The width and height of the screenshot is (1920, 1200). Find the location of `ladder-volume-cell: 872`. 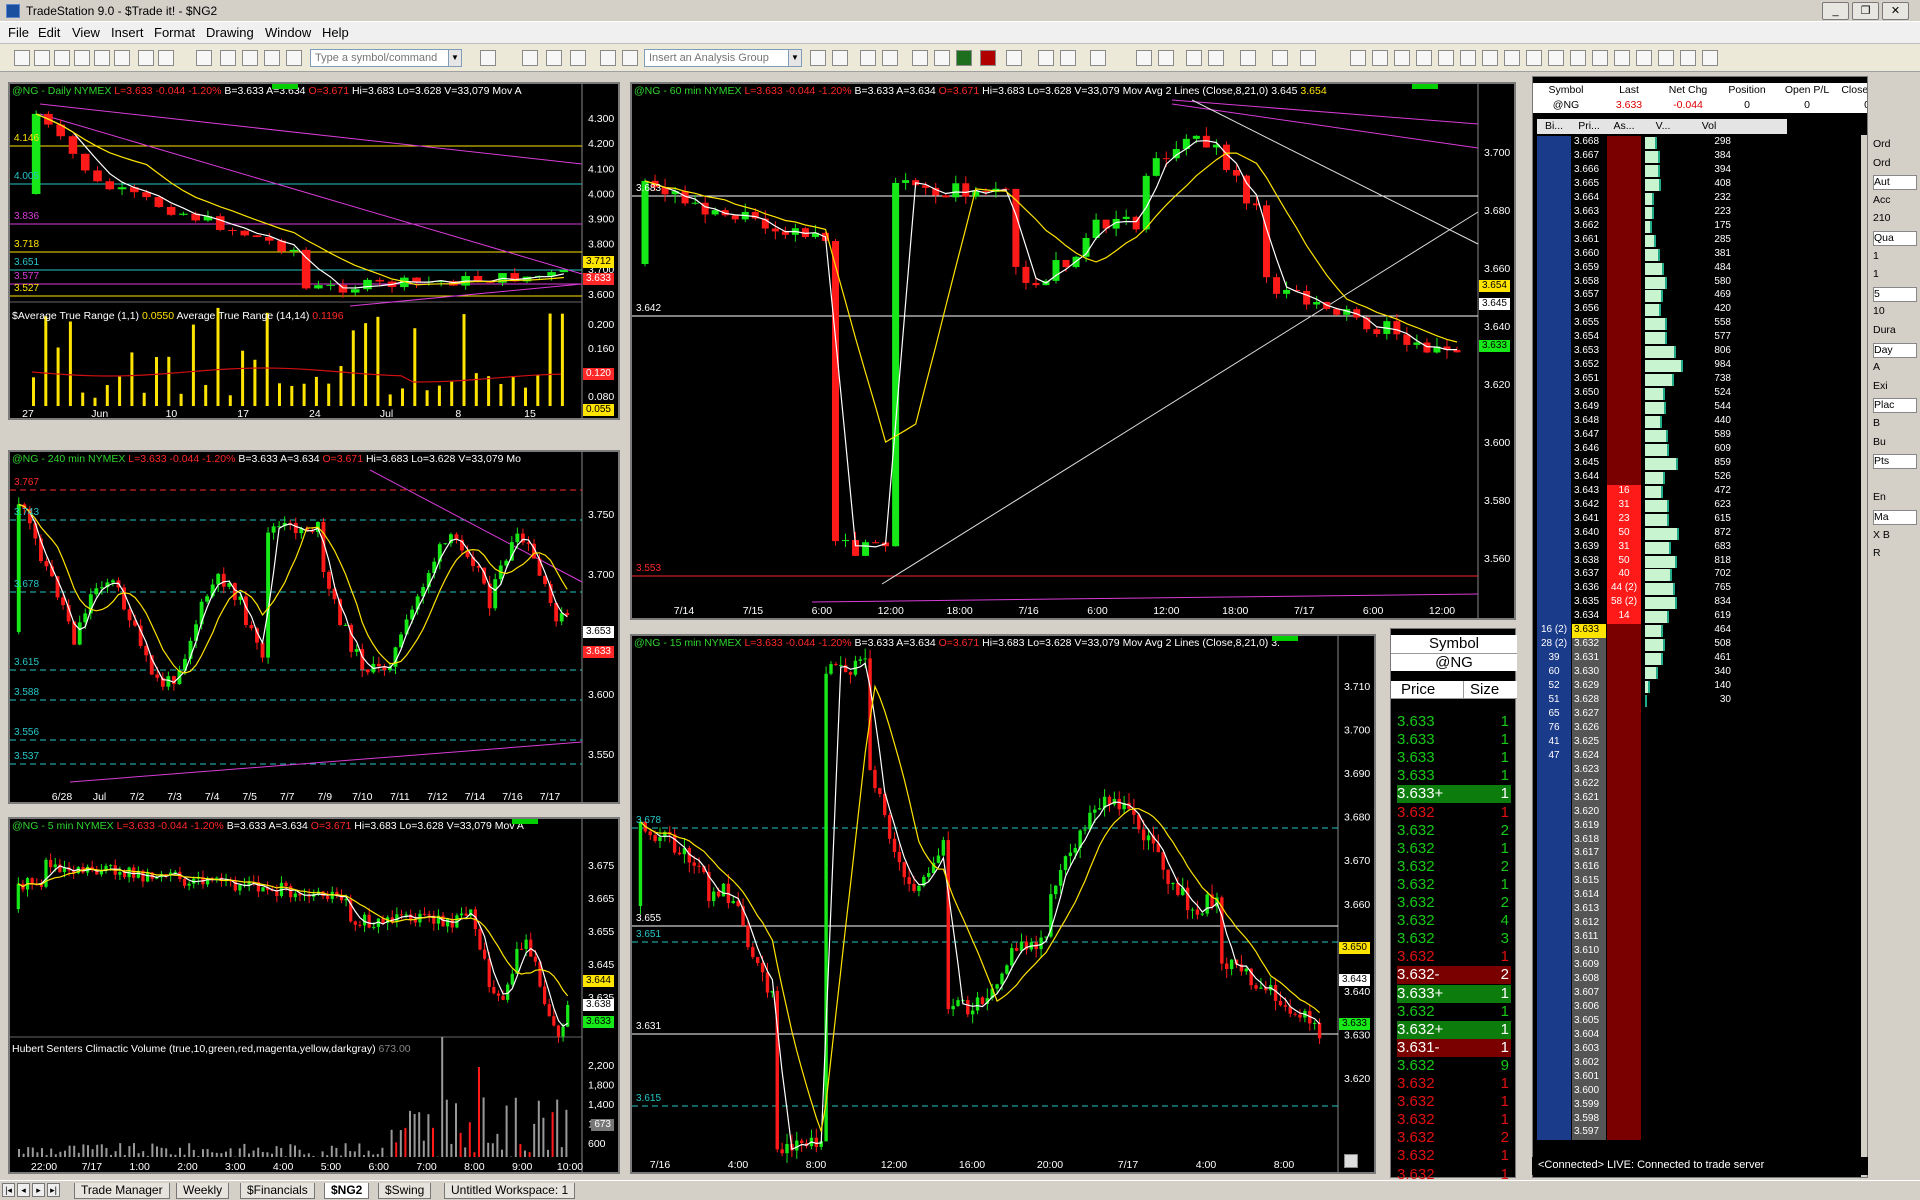

ladder-volume-cell: 872 is located at coordinates (1709, 532).